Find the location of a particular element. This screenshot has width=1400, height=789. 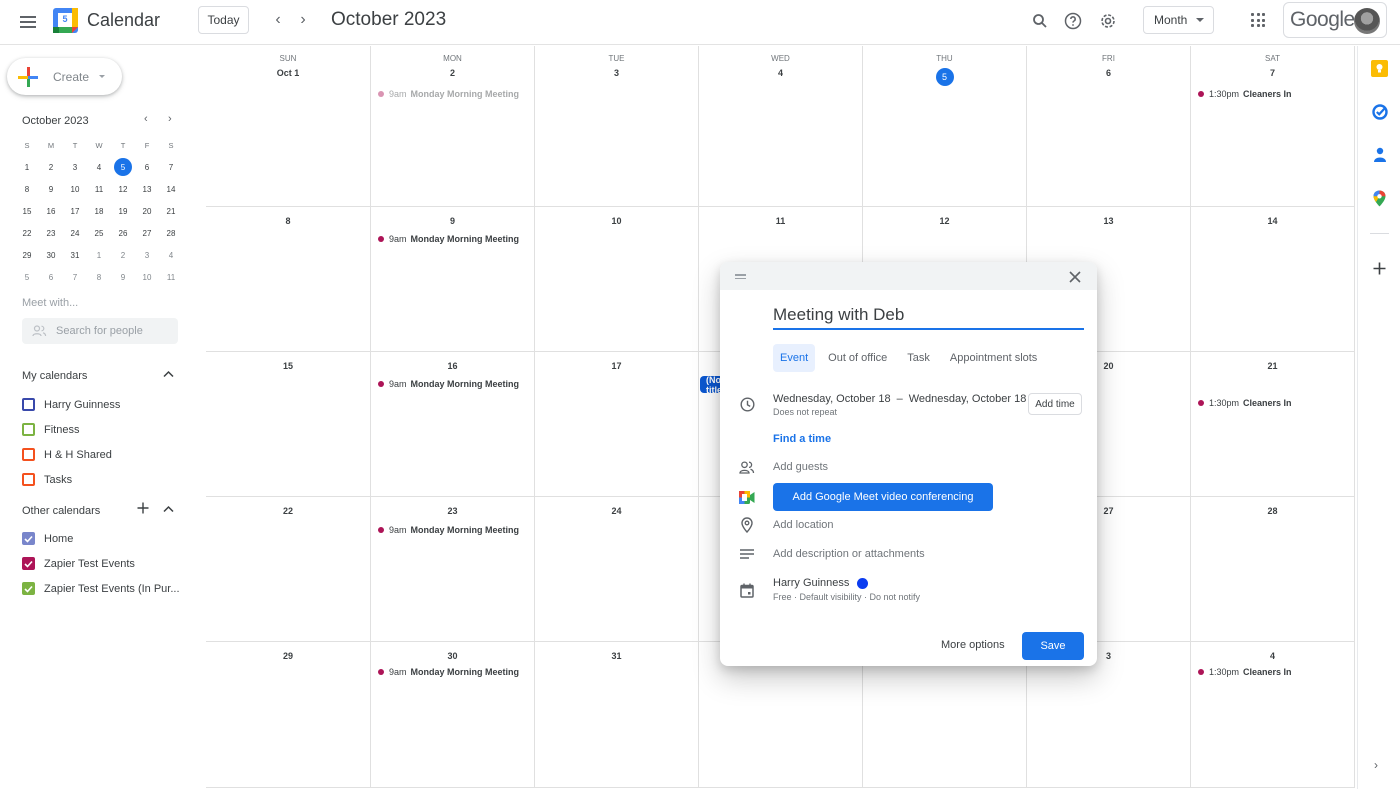

today-day-number: 5 is located at coordinates (944, 77).